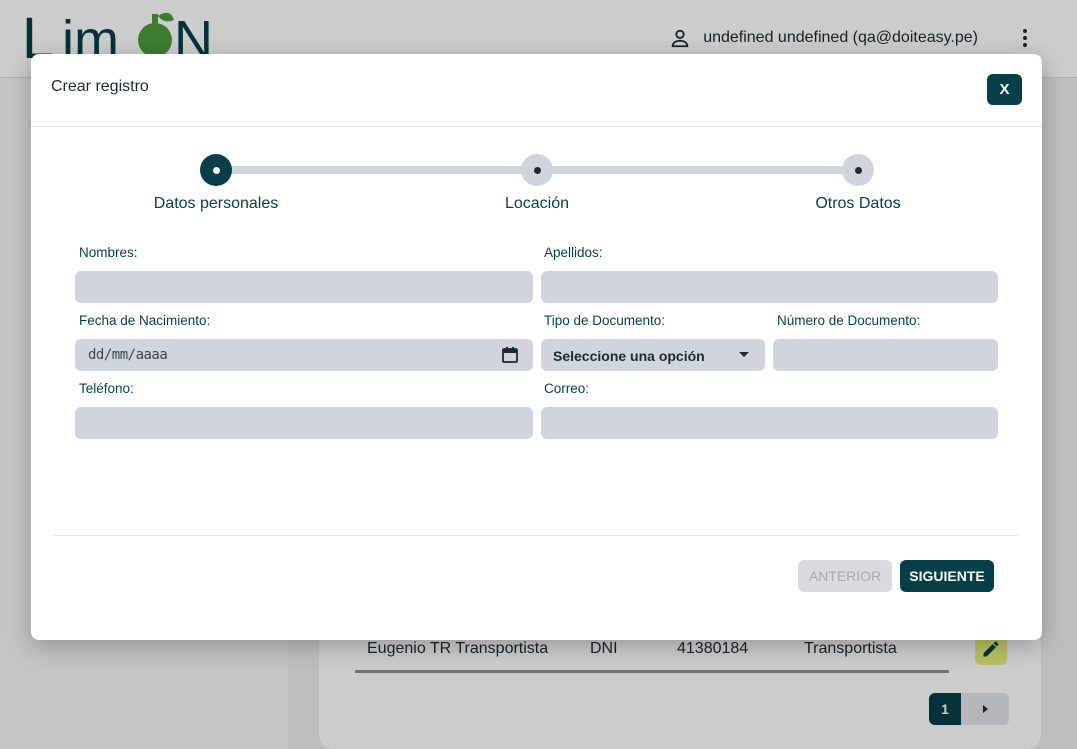  Describe the element at coordinates (536, 187) in the screenshot. I see `stepper: Datos personales Locación Otros Datos` at that location.